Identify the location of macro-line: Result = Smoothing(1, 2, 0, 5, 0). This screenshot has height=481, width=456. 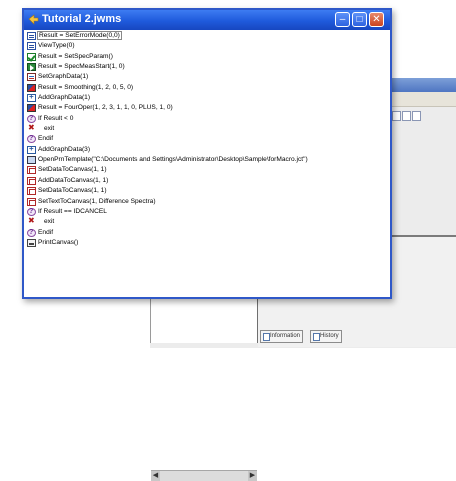
(207, 88).